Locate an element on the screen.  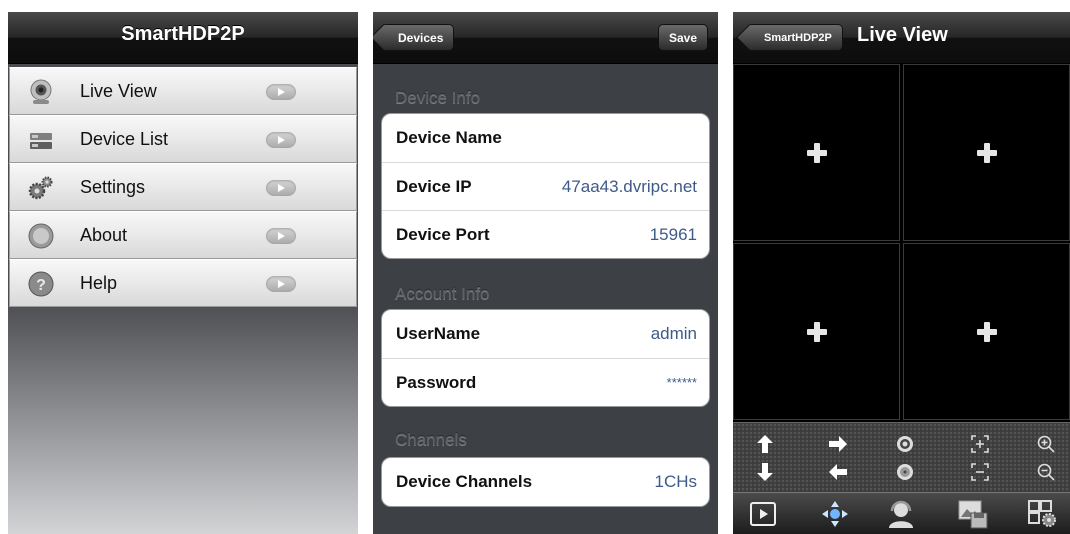
tab-bar is located at coordinates (901, 513).